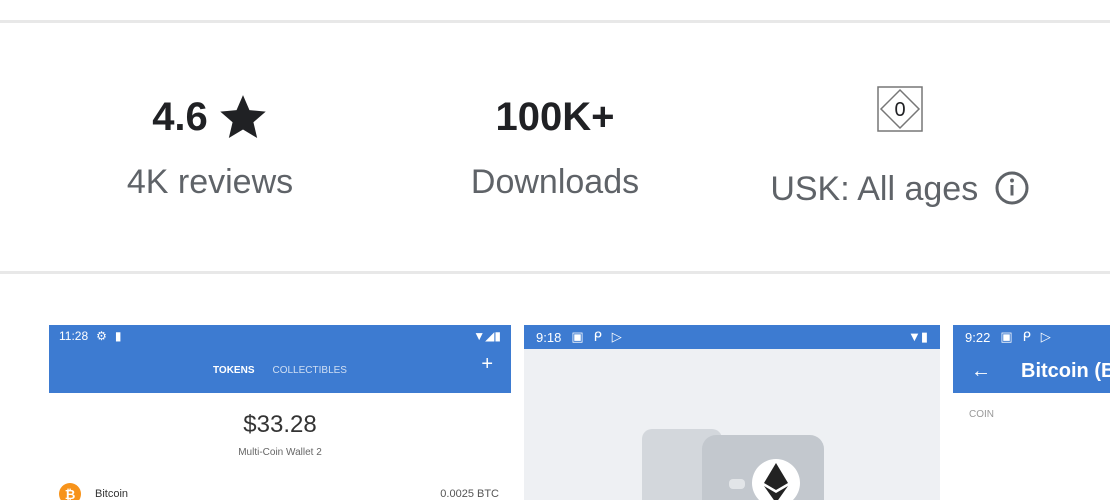 This screenshot has height=500, width=1110. Describe the element at coordinates (234, 370) in the screenshot. I see `tab-tokens: TOKENS` at that location.